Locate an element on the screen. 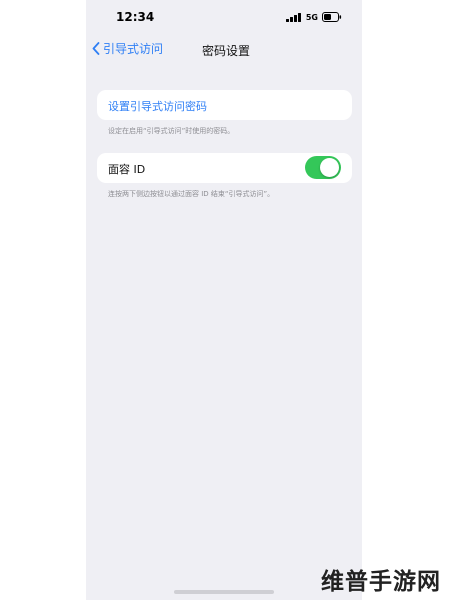  signal-icon is located at coordinates (293, 17).